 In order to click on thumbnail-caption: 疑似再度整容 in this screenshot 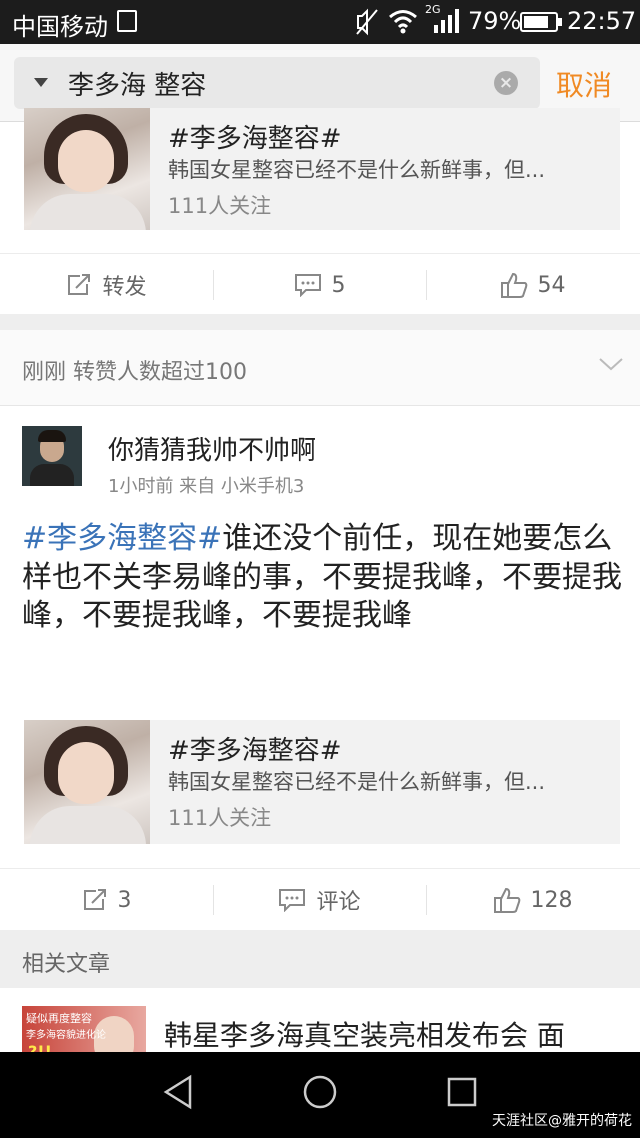, I will do `click(59, 1018)`.